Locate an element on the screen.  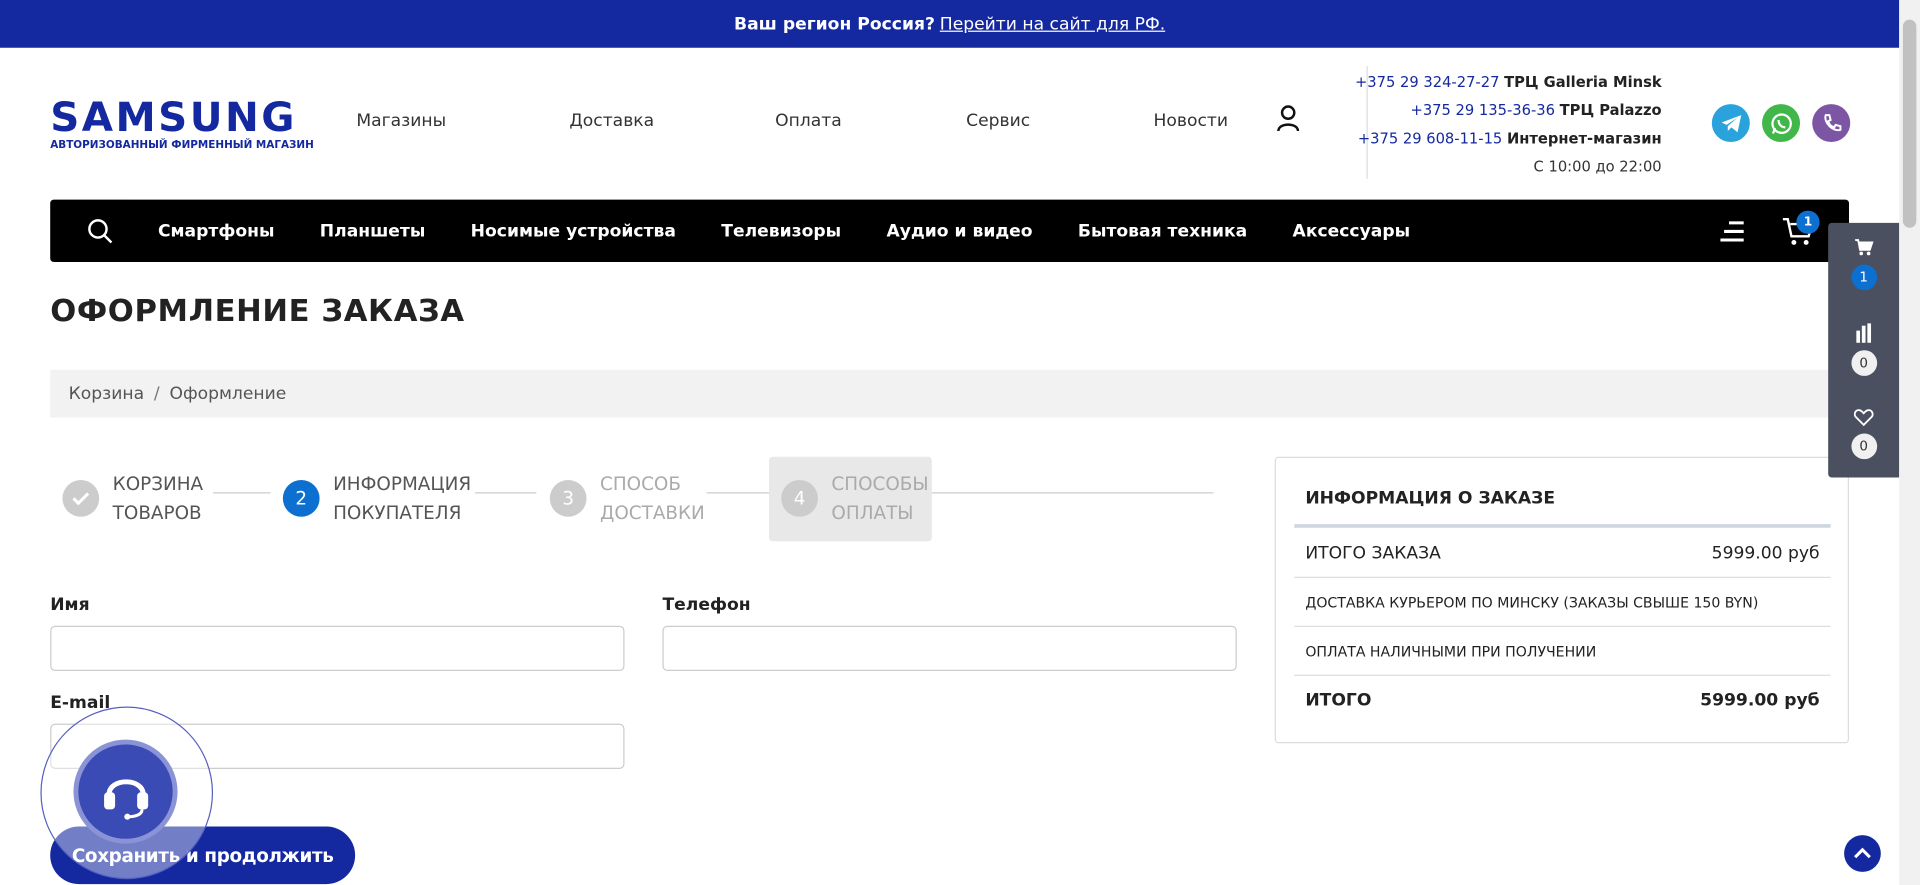
category-tv: Телевизоры is located at coordinates (781, 231).